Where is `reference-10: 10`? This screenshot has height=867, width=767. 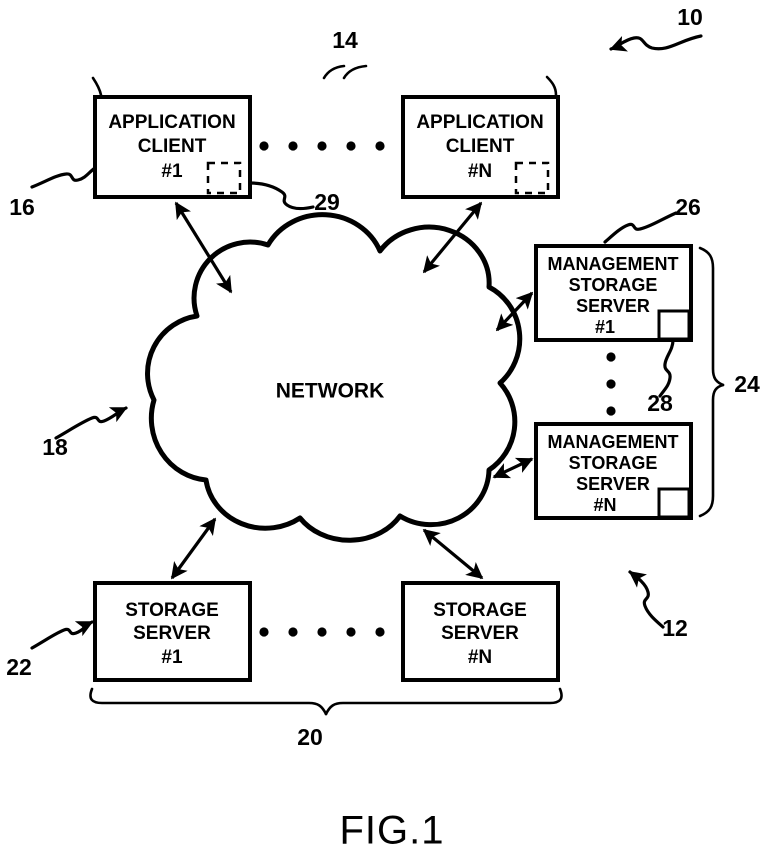 reference-10: 10 is located at coordinates (656, 28).